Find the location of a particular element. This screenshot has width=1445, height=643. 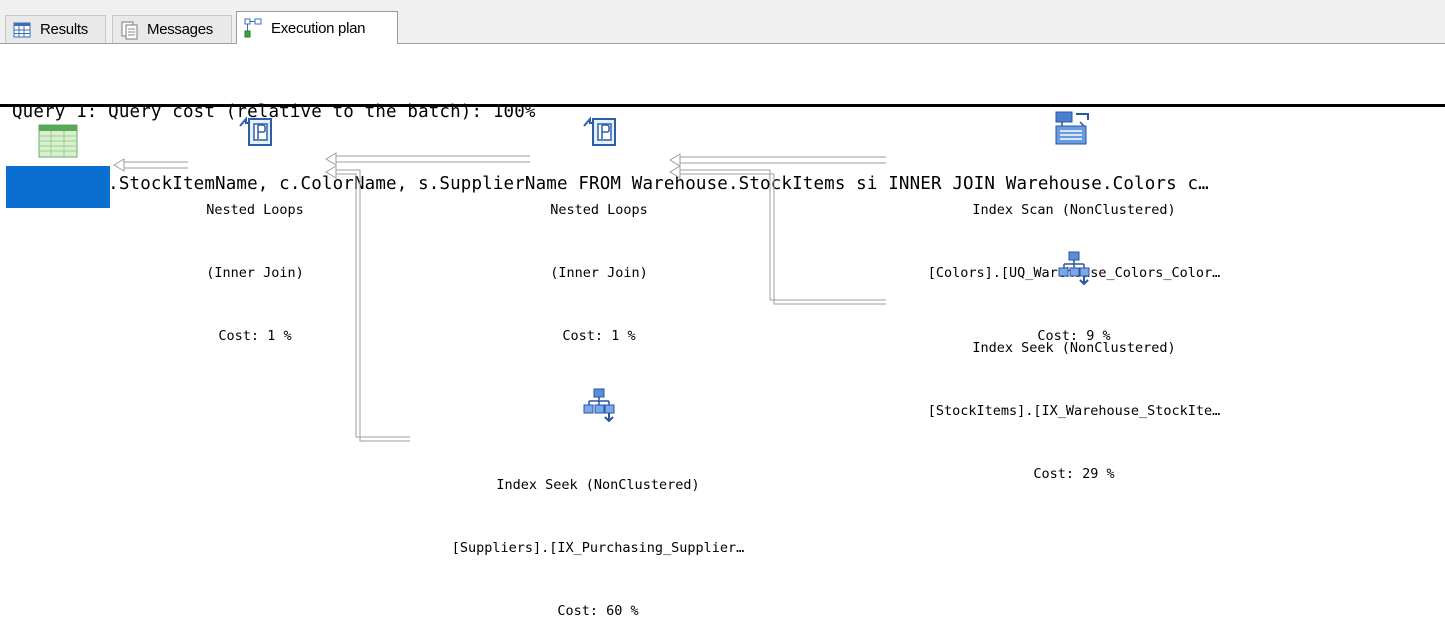

nested-loops-2-name: Nested Loops is located at coordinates (599, 210).